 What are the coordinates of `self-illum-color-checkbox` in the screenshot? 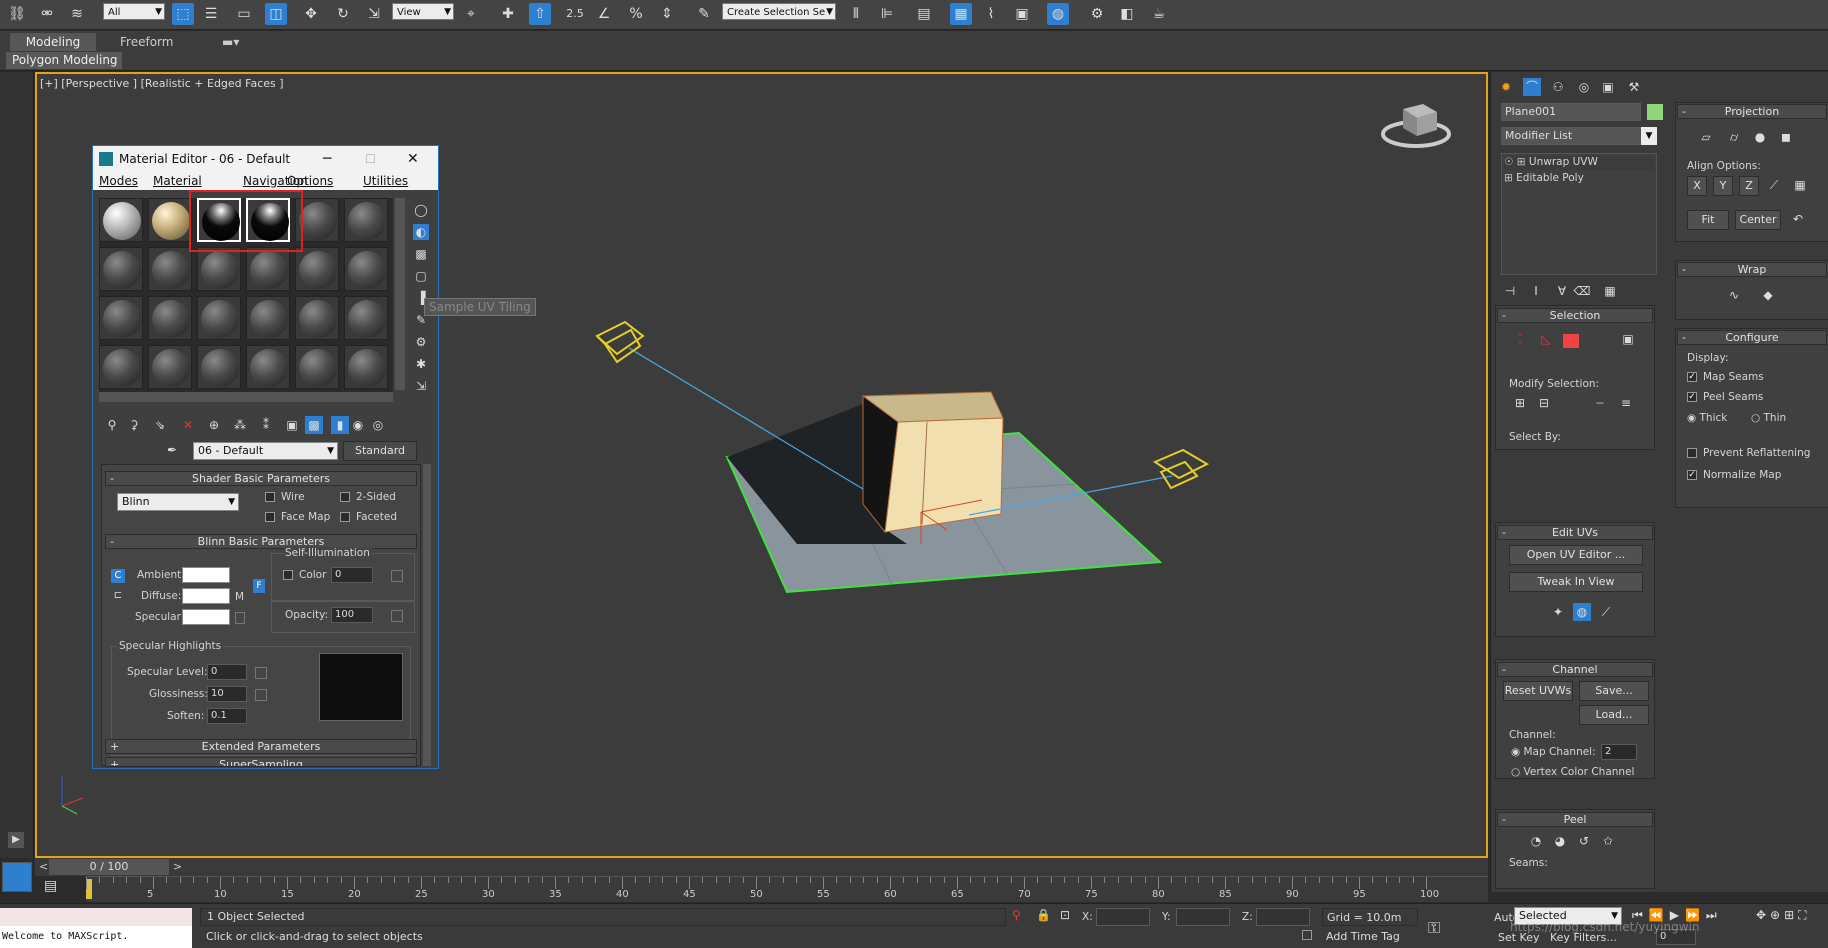 It's located at (288, 575).